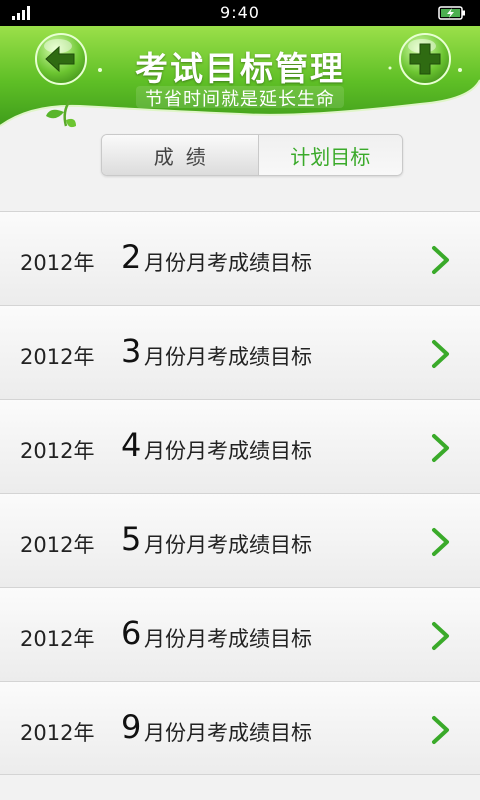 The image size is (480, 800). What do you see at coordinates (330, 155) in the screenshot?
I see `tab-plan-goals: 计划目标` at bounding box center [330, 155].